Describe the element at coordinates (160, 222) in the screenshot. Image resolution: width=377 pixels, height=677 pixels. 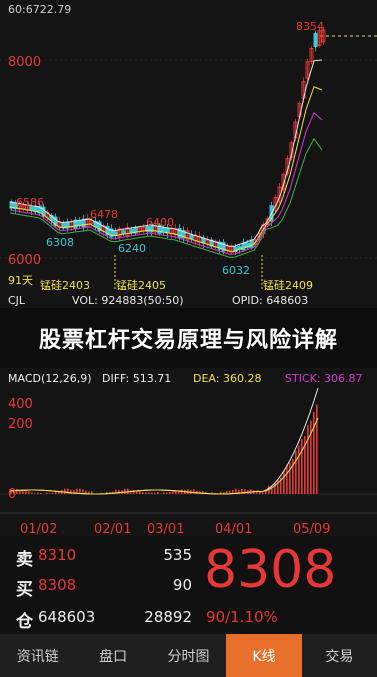
I see `price-label-6400: 6400` at that location.